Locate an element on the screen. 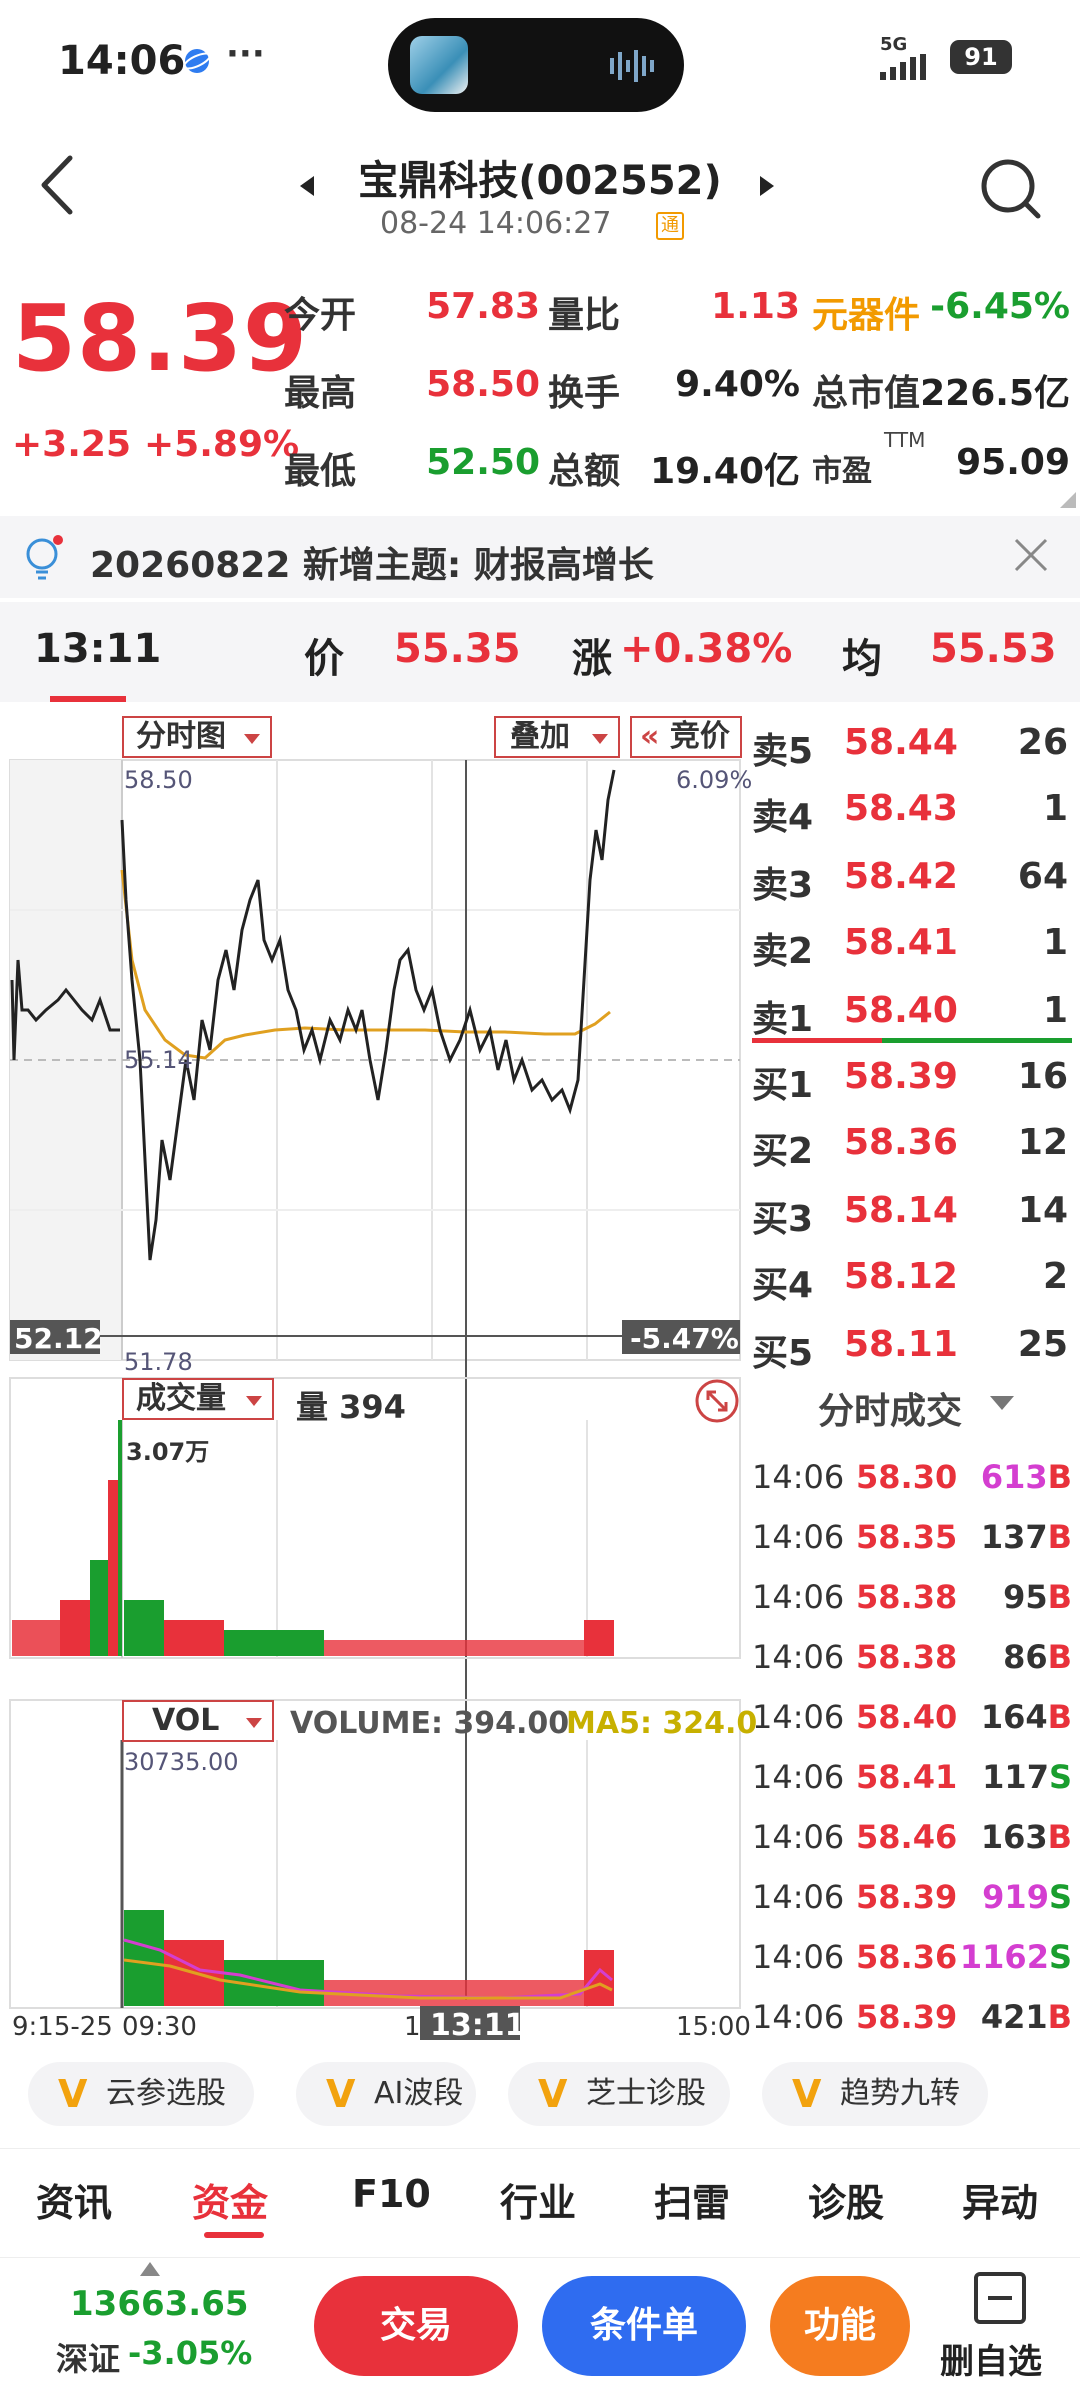  order-book-row: 买2 58.36 12 is located at coordinates (916, 1145).